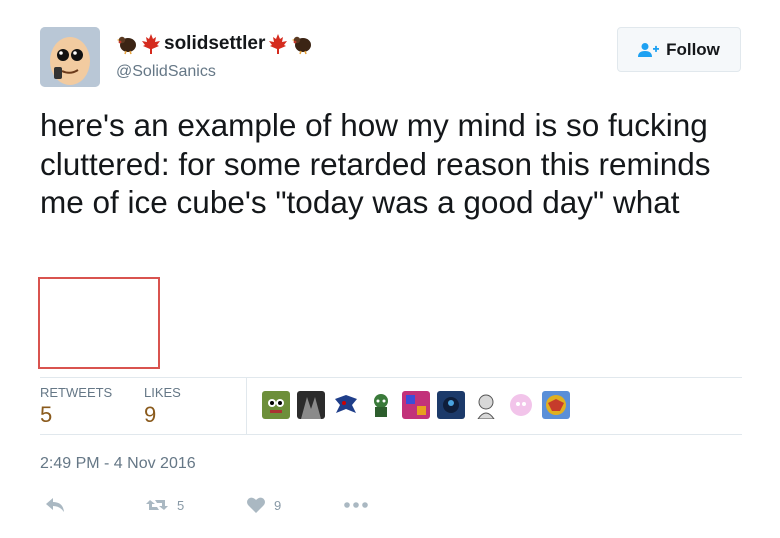 Image resolution: width=780 pixels, height=538 pixels. I want to click on retweet-count: 5, so click(181, 505).